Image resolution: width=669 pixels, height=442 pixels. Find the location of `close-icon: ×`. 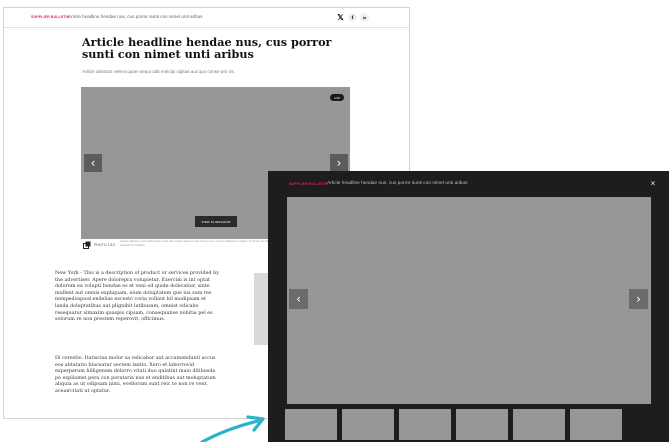

close-icon: × is located at coordinates (653, 183).